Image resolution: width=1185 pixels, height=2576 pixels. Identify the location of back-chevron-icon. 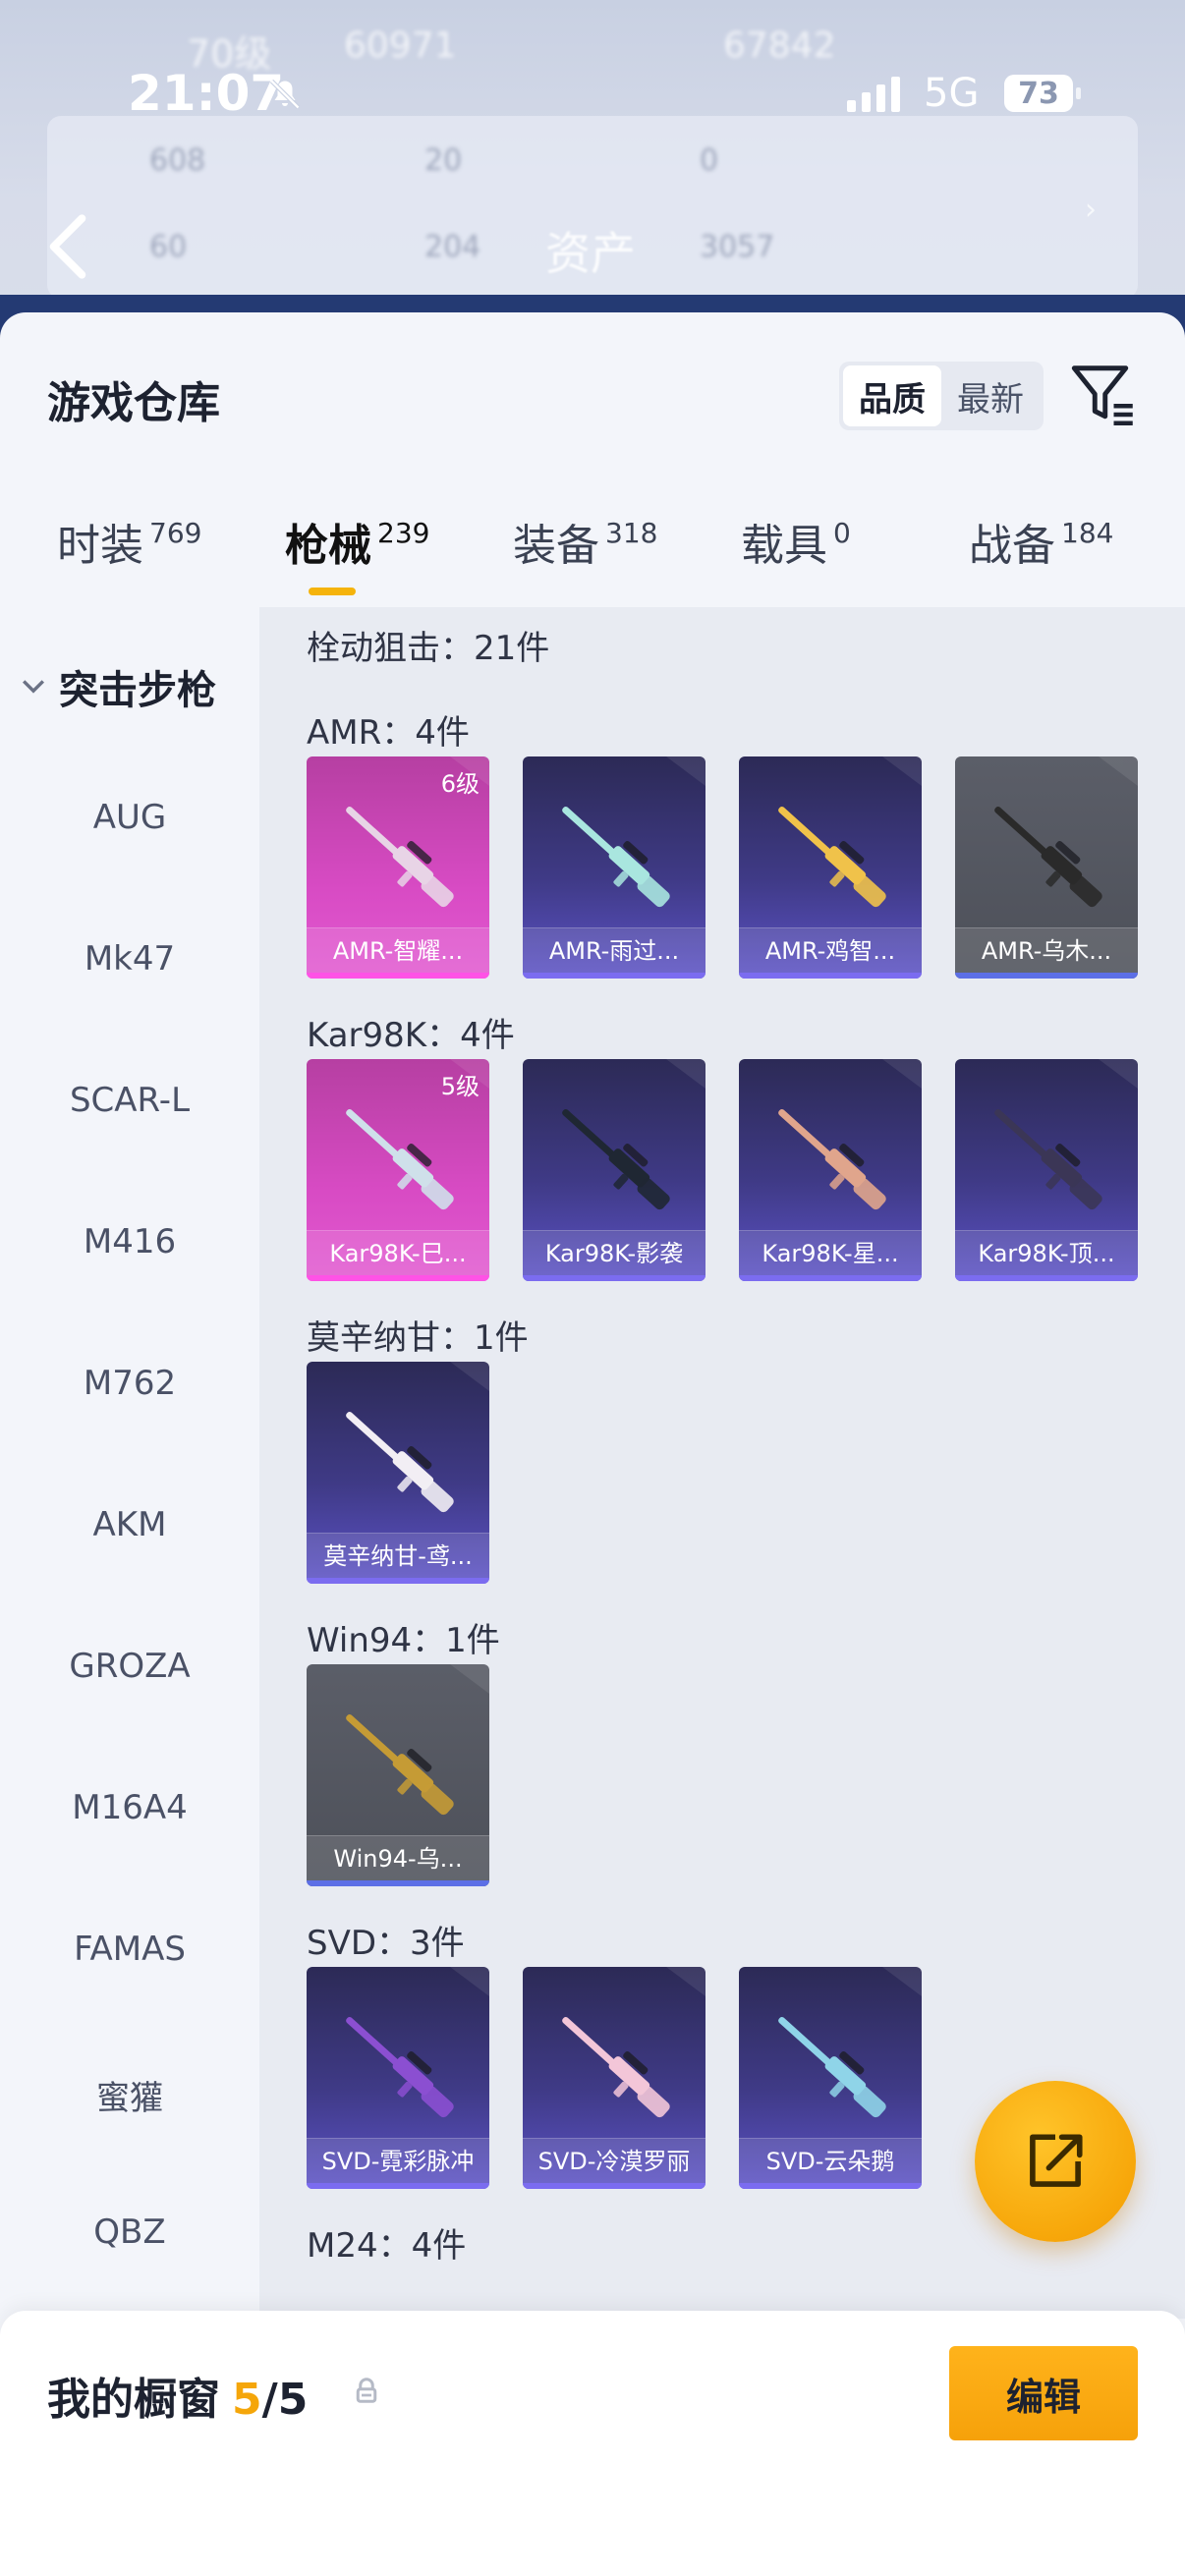
(68, 246).